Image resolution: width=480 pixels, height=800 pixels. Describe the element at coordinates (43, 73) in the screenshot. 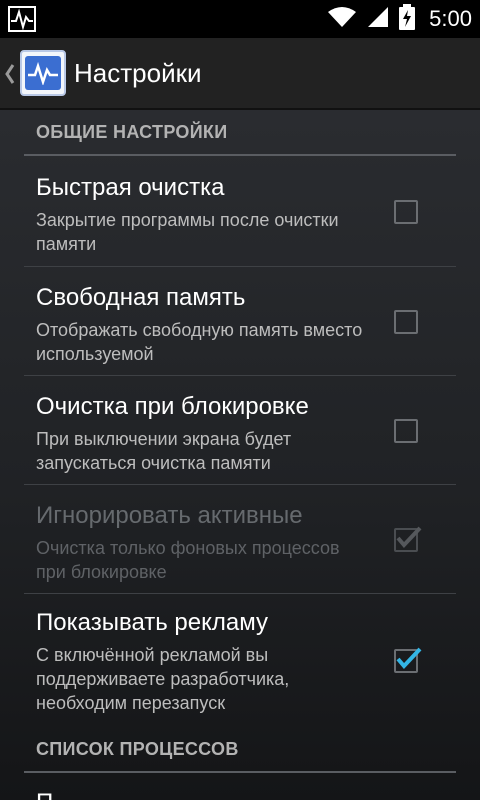

I see `app-logo-icon` at that location.